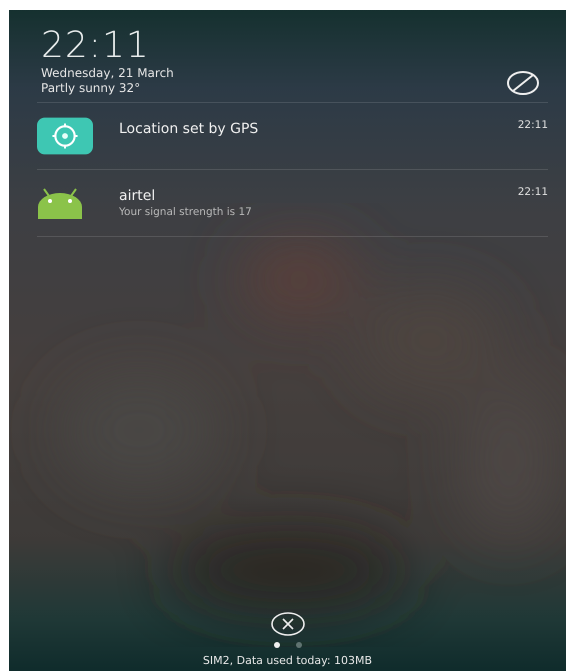 The height and width of the screenshot is (671, 566). Describe the element at coordinates (91, 88) in the screenshot. I see `weather-text: Partly sunny 32°` at that location.